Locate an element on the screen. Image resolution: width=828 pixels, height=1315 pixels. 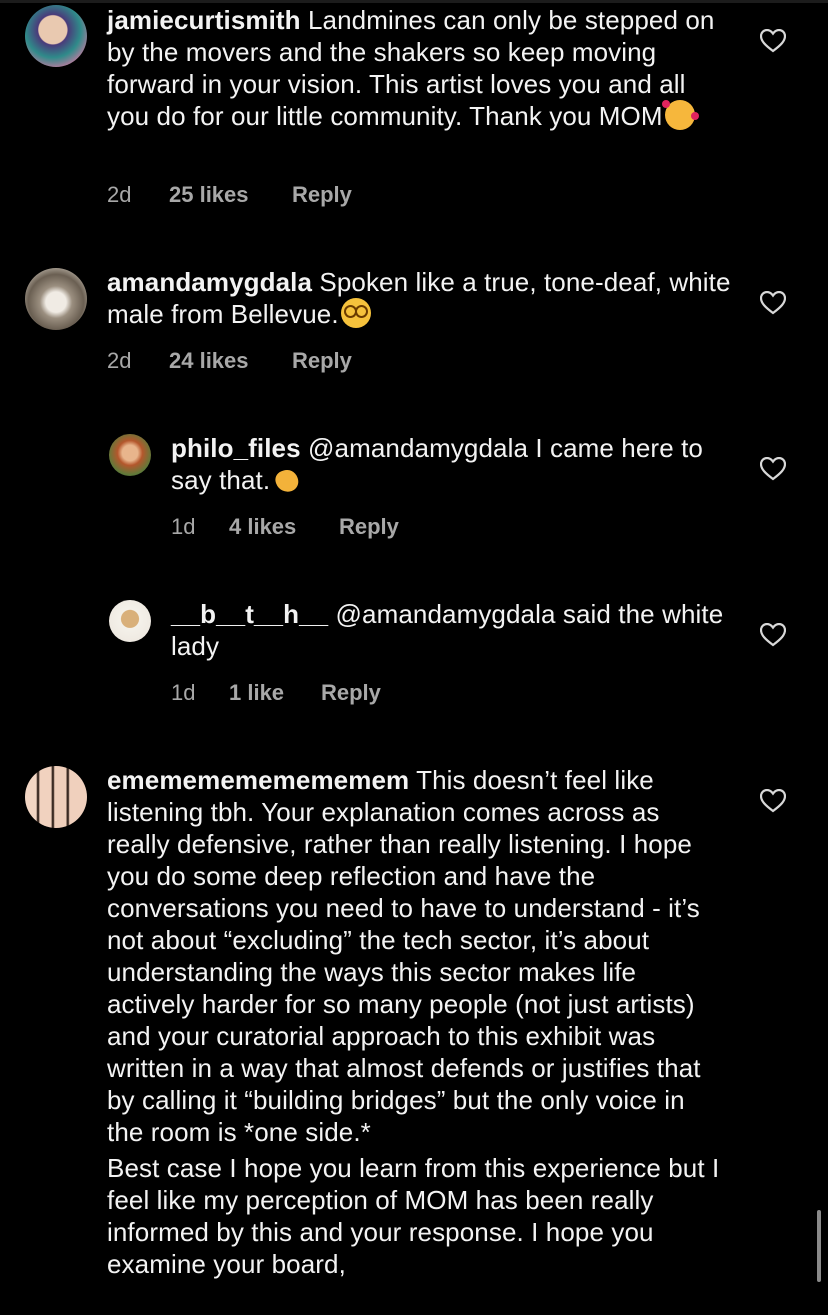
likes-count: 24 likes is located at coordinates (230, 361).